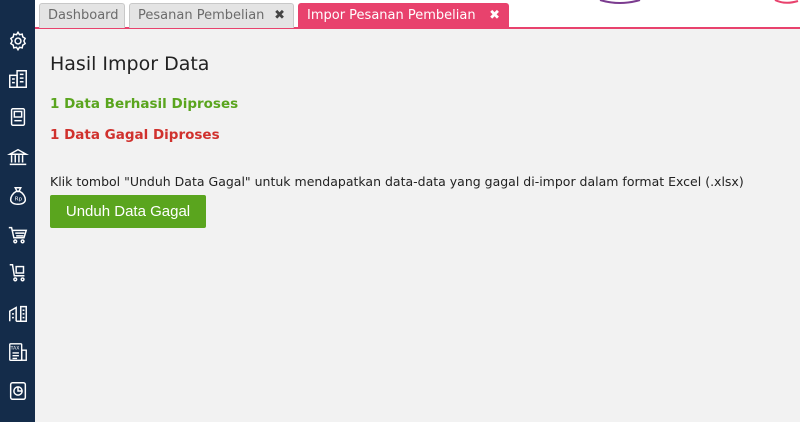  Describe the element at coordinates (128, 211) in the screenshot. I see `download-failed-data-button: Unduh Data Gagal` at that location.